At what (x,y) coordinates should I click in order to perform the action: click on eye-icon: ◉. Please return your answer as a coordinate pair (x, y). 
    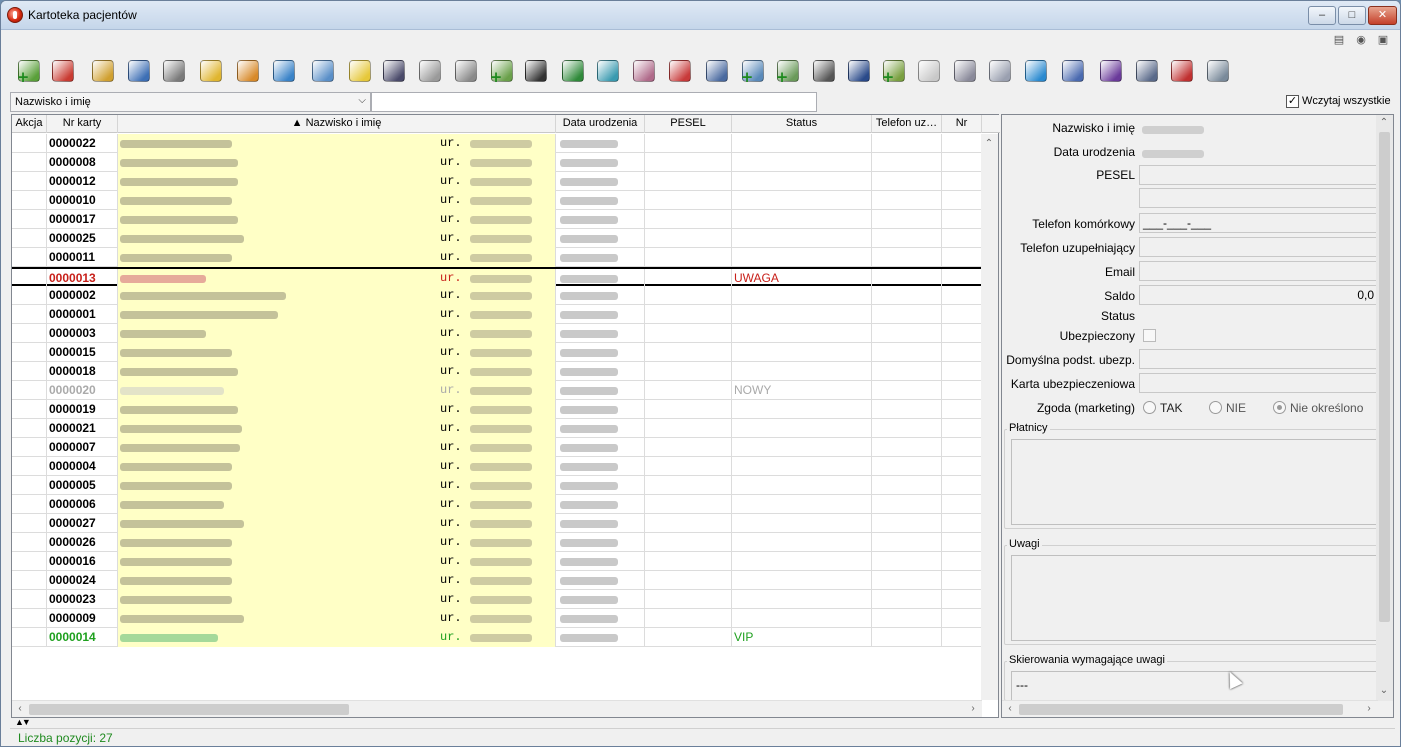
    Looking at the image, I should click on (1361, 40).